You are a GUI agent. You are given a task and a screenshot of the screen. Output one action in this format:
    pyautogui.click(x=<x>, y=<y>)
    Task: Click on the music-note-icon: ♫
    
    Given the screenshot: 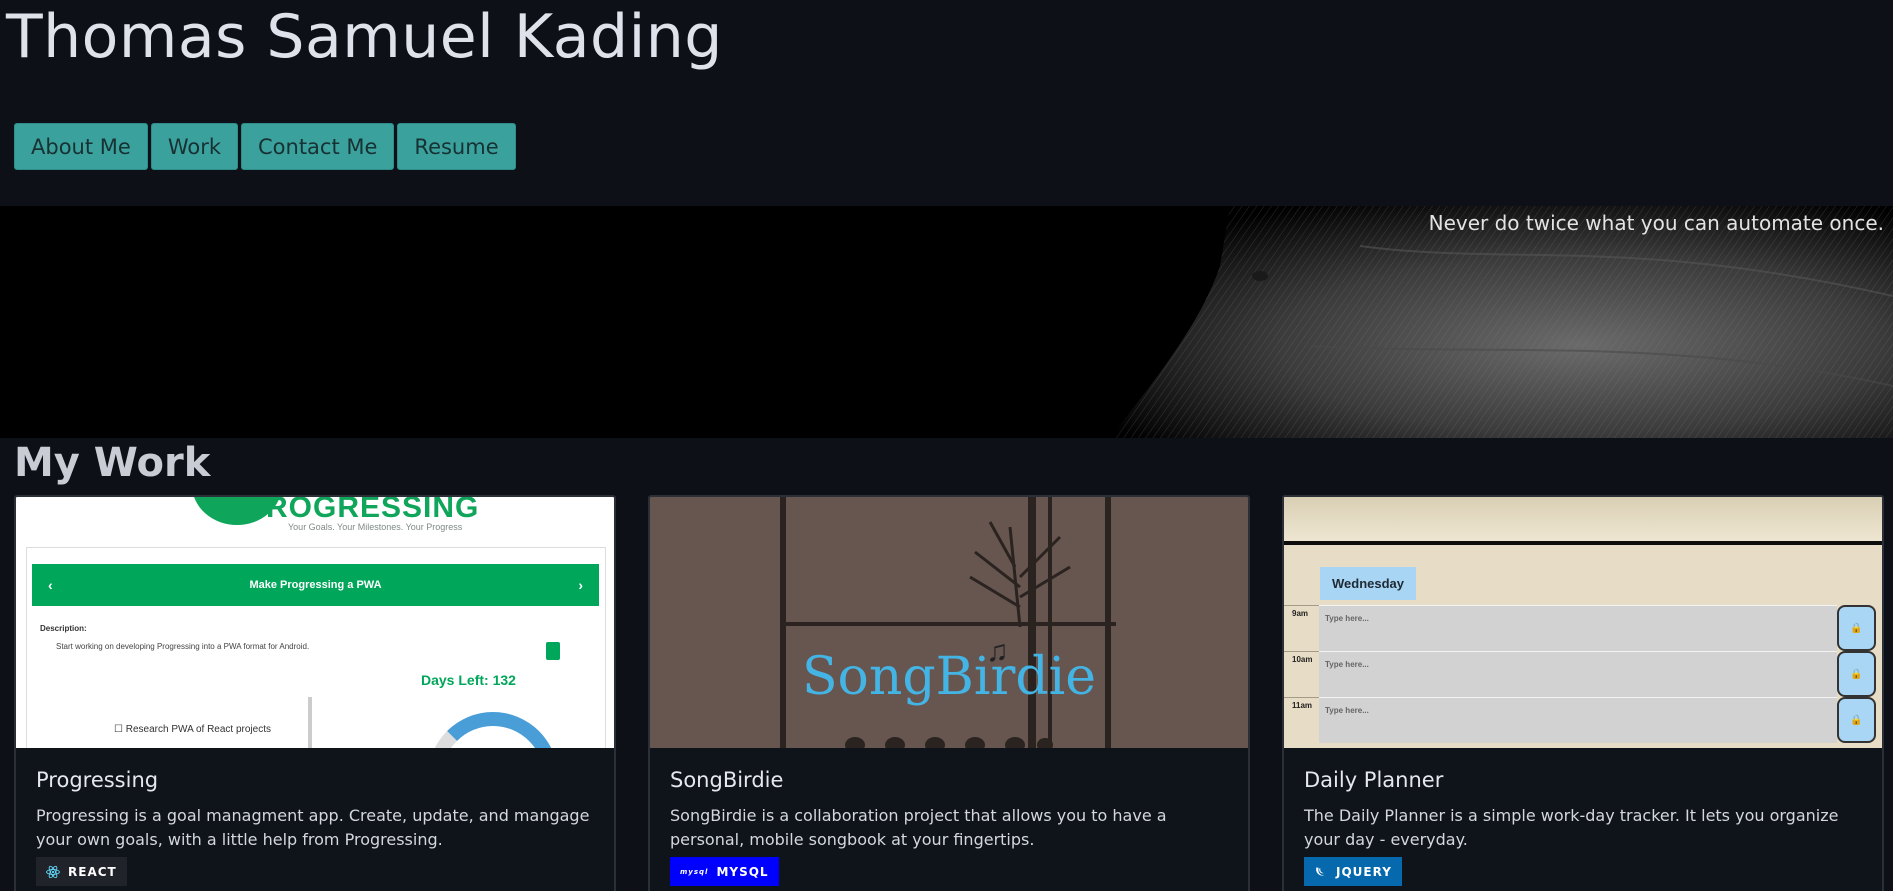 What is the action you would take?
    pyautogui.click(x=997, y=651)
    